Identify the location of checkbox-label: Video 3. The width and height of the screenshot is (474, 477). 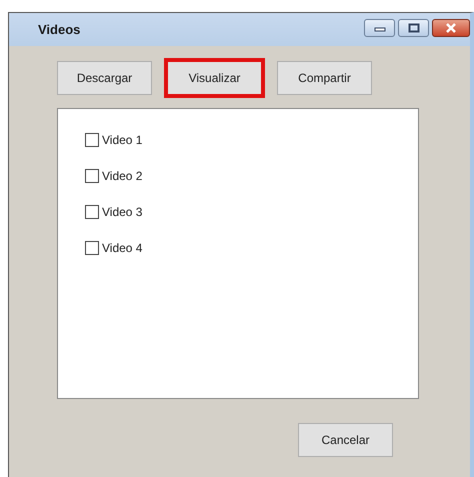
(122, 211).